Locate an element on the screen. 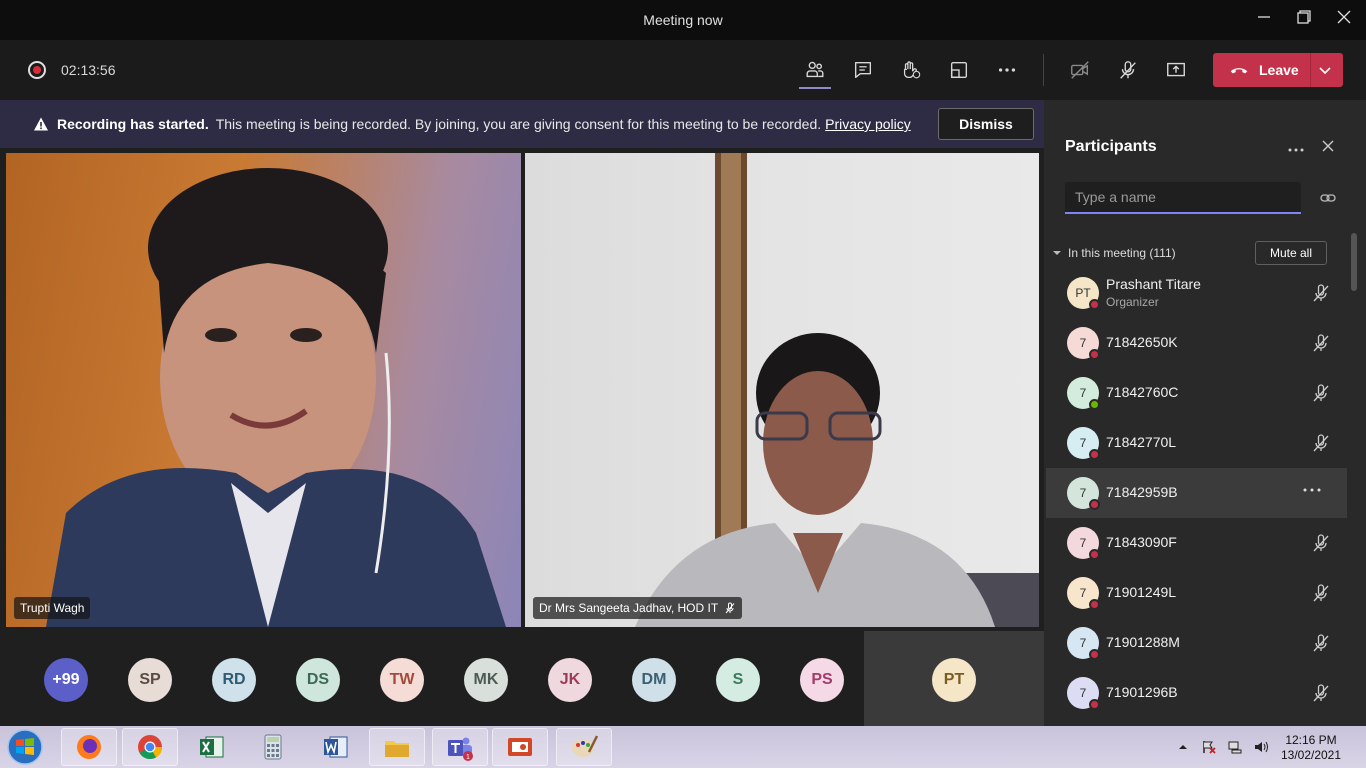  participant-avatar: DM is located at coordinates (654, 680).